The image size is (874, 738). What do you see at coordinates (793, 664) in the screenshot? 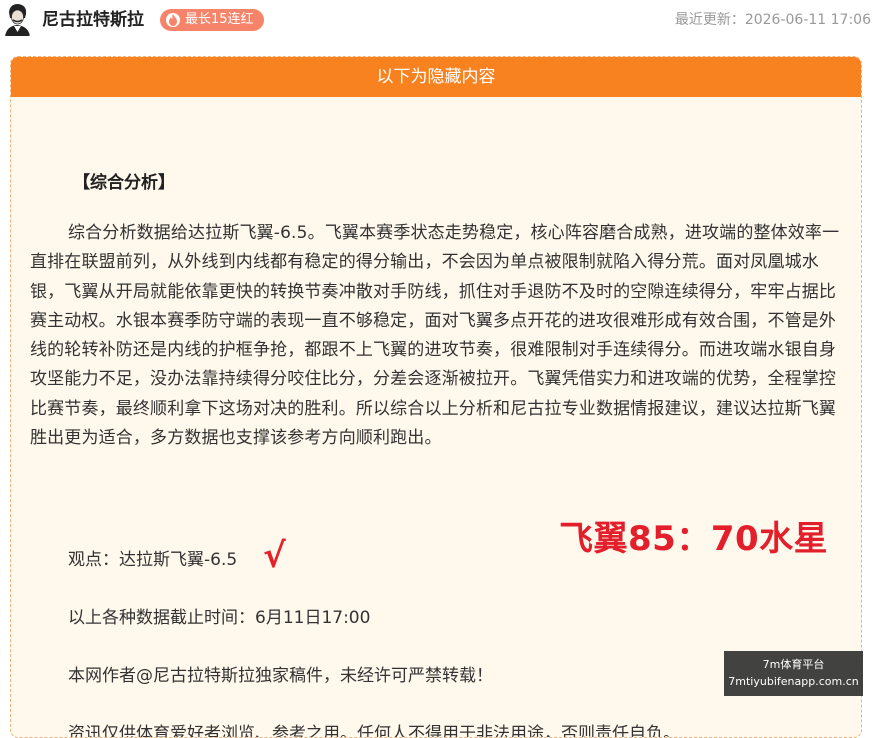
I see `watermark-line-1: 7m体育平台` at bounding box center [793, 664].